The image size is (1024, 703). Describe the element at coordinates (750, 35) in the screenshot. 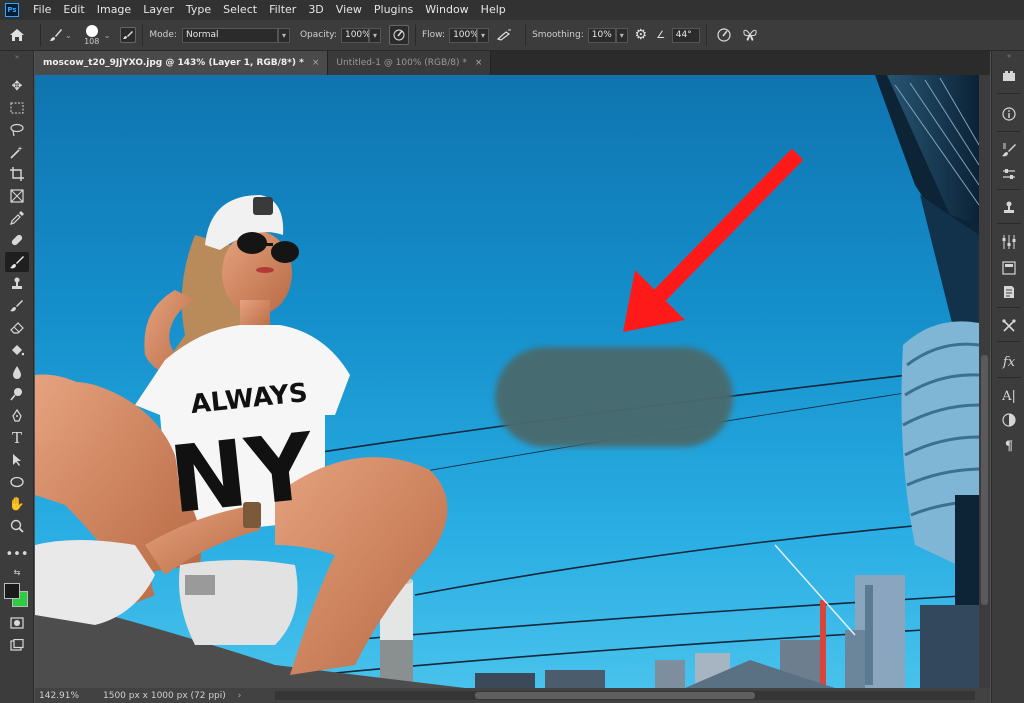

I see `symmetry-butterfly-icon` at that location.